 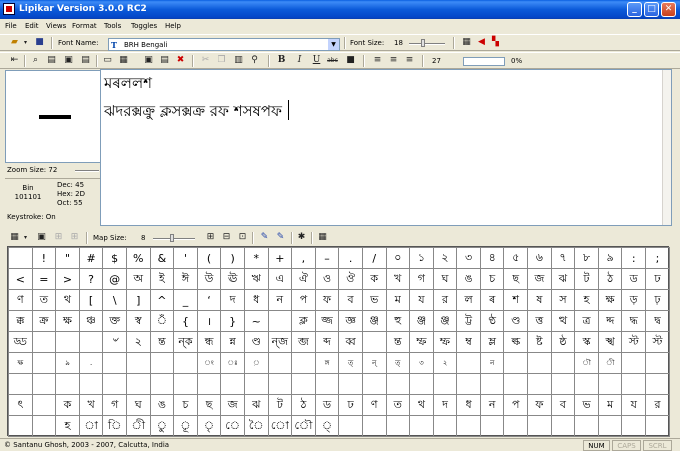 What do you see at coordinates (256, 363) in the screenshot?
I see `char-cell: ়` at bounding box center [256, 363].